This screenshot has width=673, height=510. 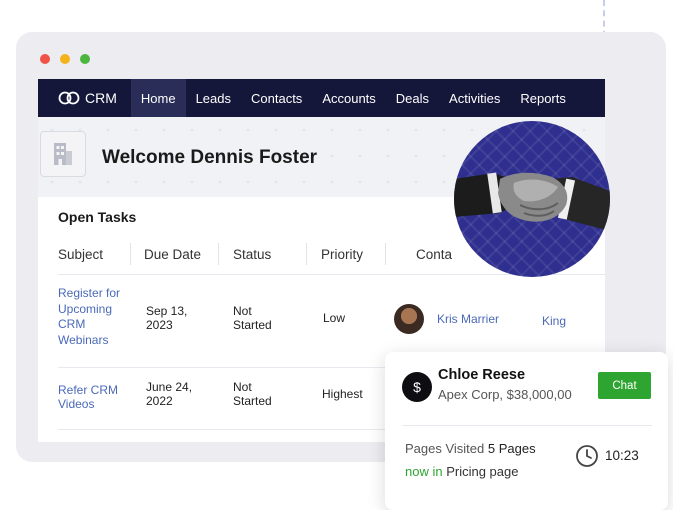 I want to click on task-priority: Highest, so click(x=342, y=394).